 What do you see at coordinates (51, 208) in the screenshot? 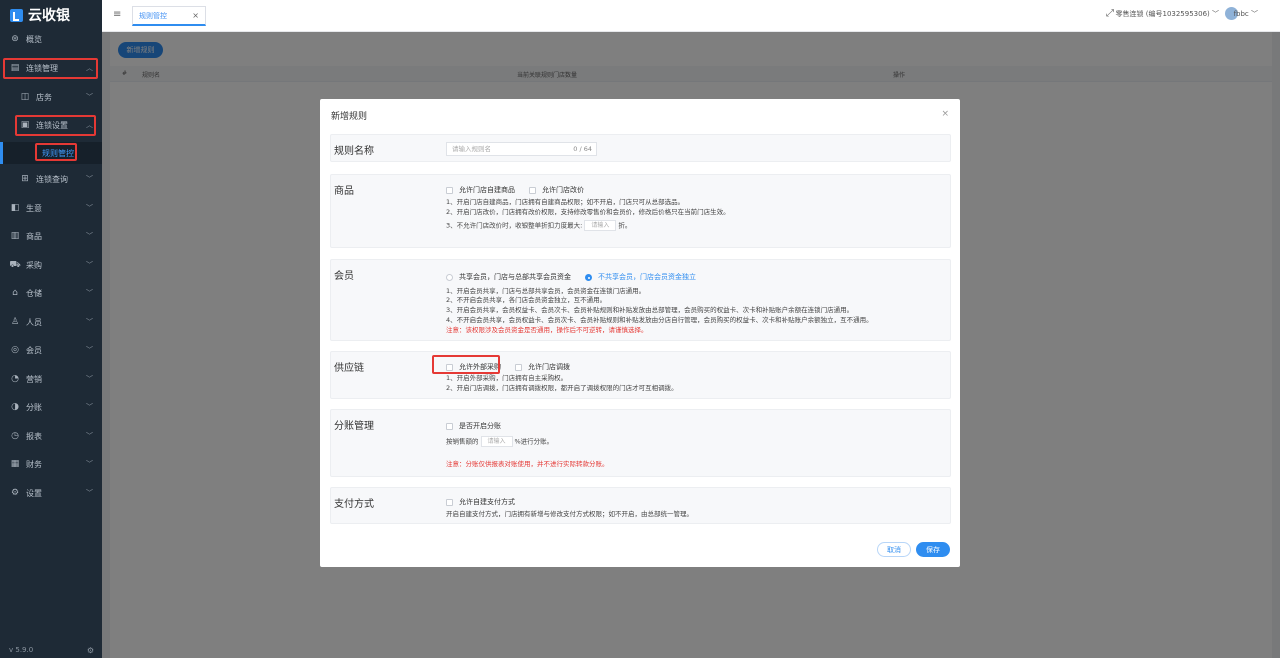
I see `sidebar-item-business: ◧ 生意 ﹀` at bounding box center [51, 208].